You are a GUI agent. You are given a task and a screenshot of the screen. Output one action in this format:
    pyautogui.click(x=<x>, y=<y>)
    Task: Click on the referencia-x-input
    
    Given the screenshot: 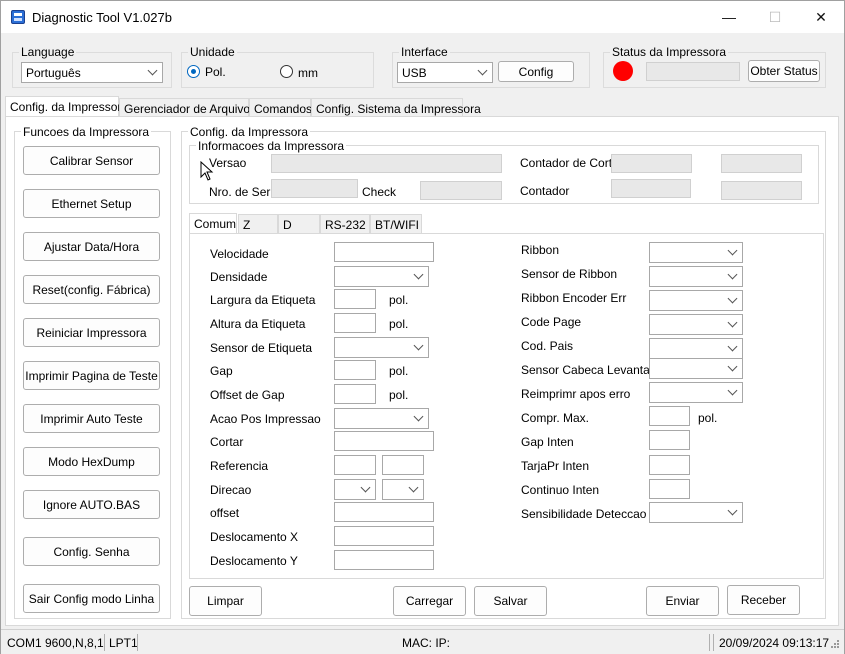 What is the action you would take?
    pyautogui.click(x=355, y=465)
    